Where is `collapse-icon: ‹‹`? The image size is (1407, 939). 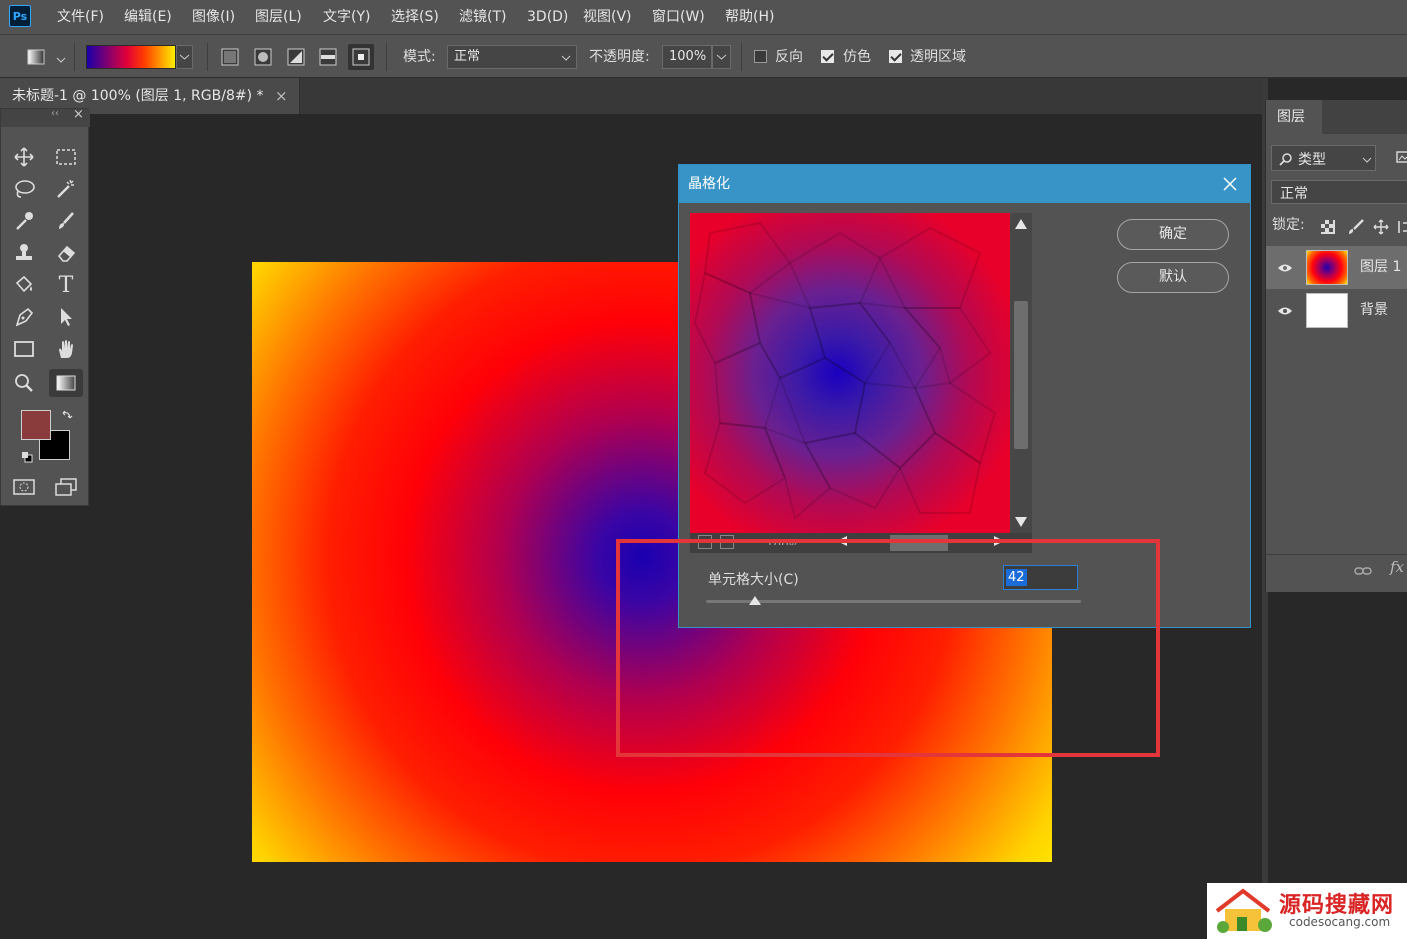
collapse-icon: ‹‹ is located at coordinates (55, 113).